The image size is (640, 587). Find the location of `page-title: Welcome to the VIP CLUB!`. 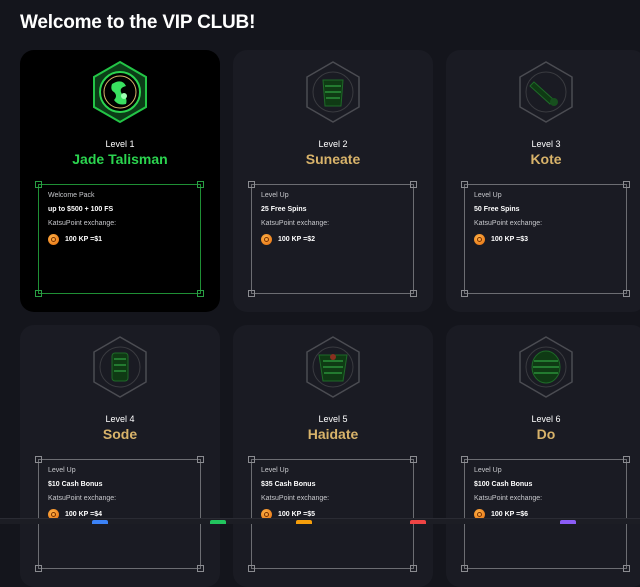

page-title: Welcome to the VIP CLUB! is located at coordinates (138, 22).